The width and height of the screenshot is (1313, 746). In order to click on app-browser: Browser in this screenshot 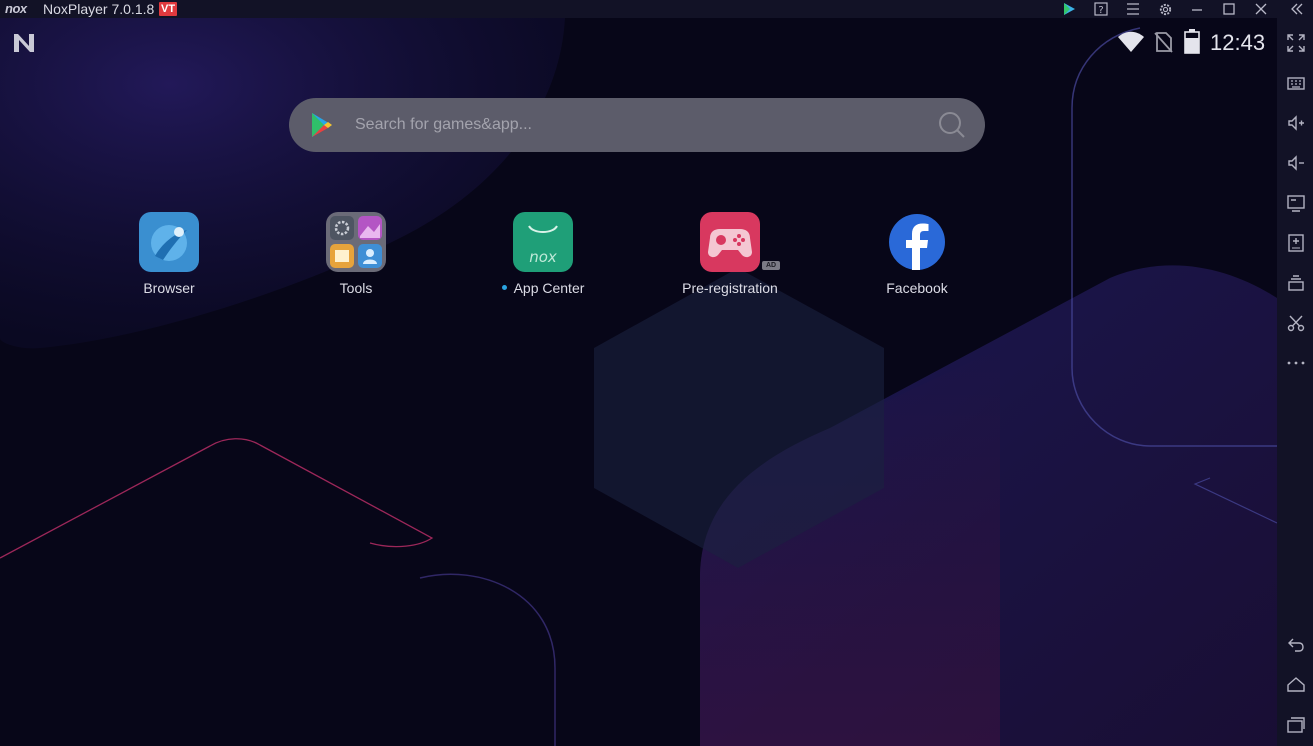, I will do `click(169, 257)`.